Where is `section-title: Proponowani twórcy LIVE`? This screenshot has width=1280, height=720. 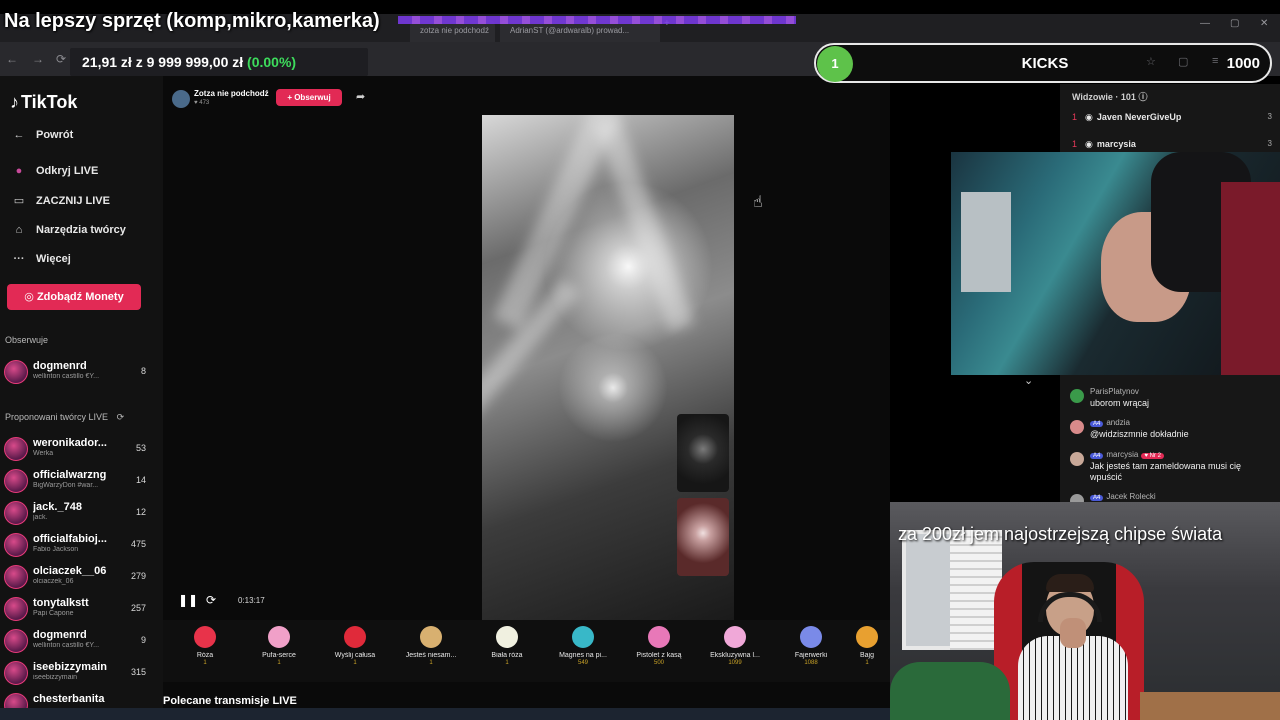
section-title: Proponowani twórcy LIVE is located at coordinates (57, 417).